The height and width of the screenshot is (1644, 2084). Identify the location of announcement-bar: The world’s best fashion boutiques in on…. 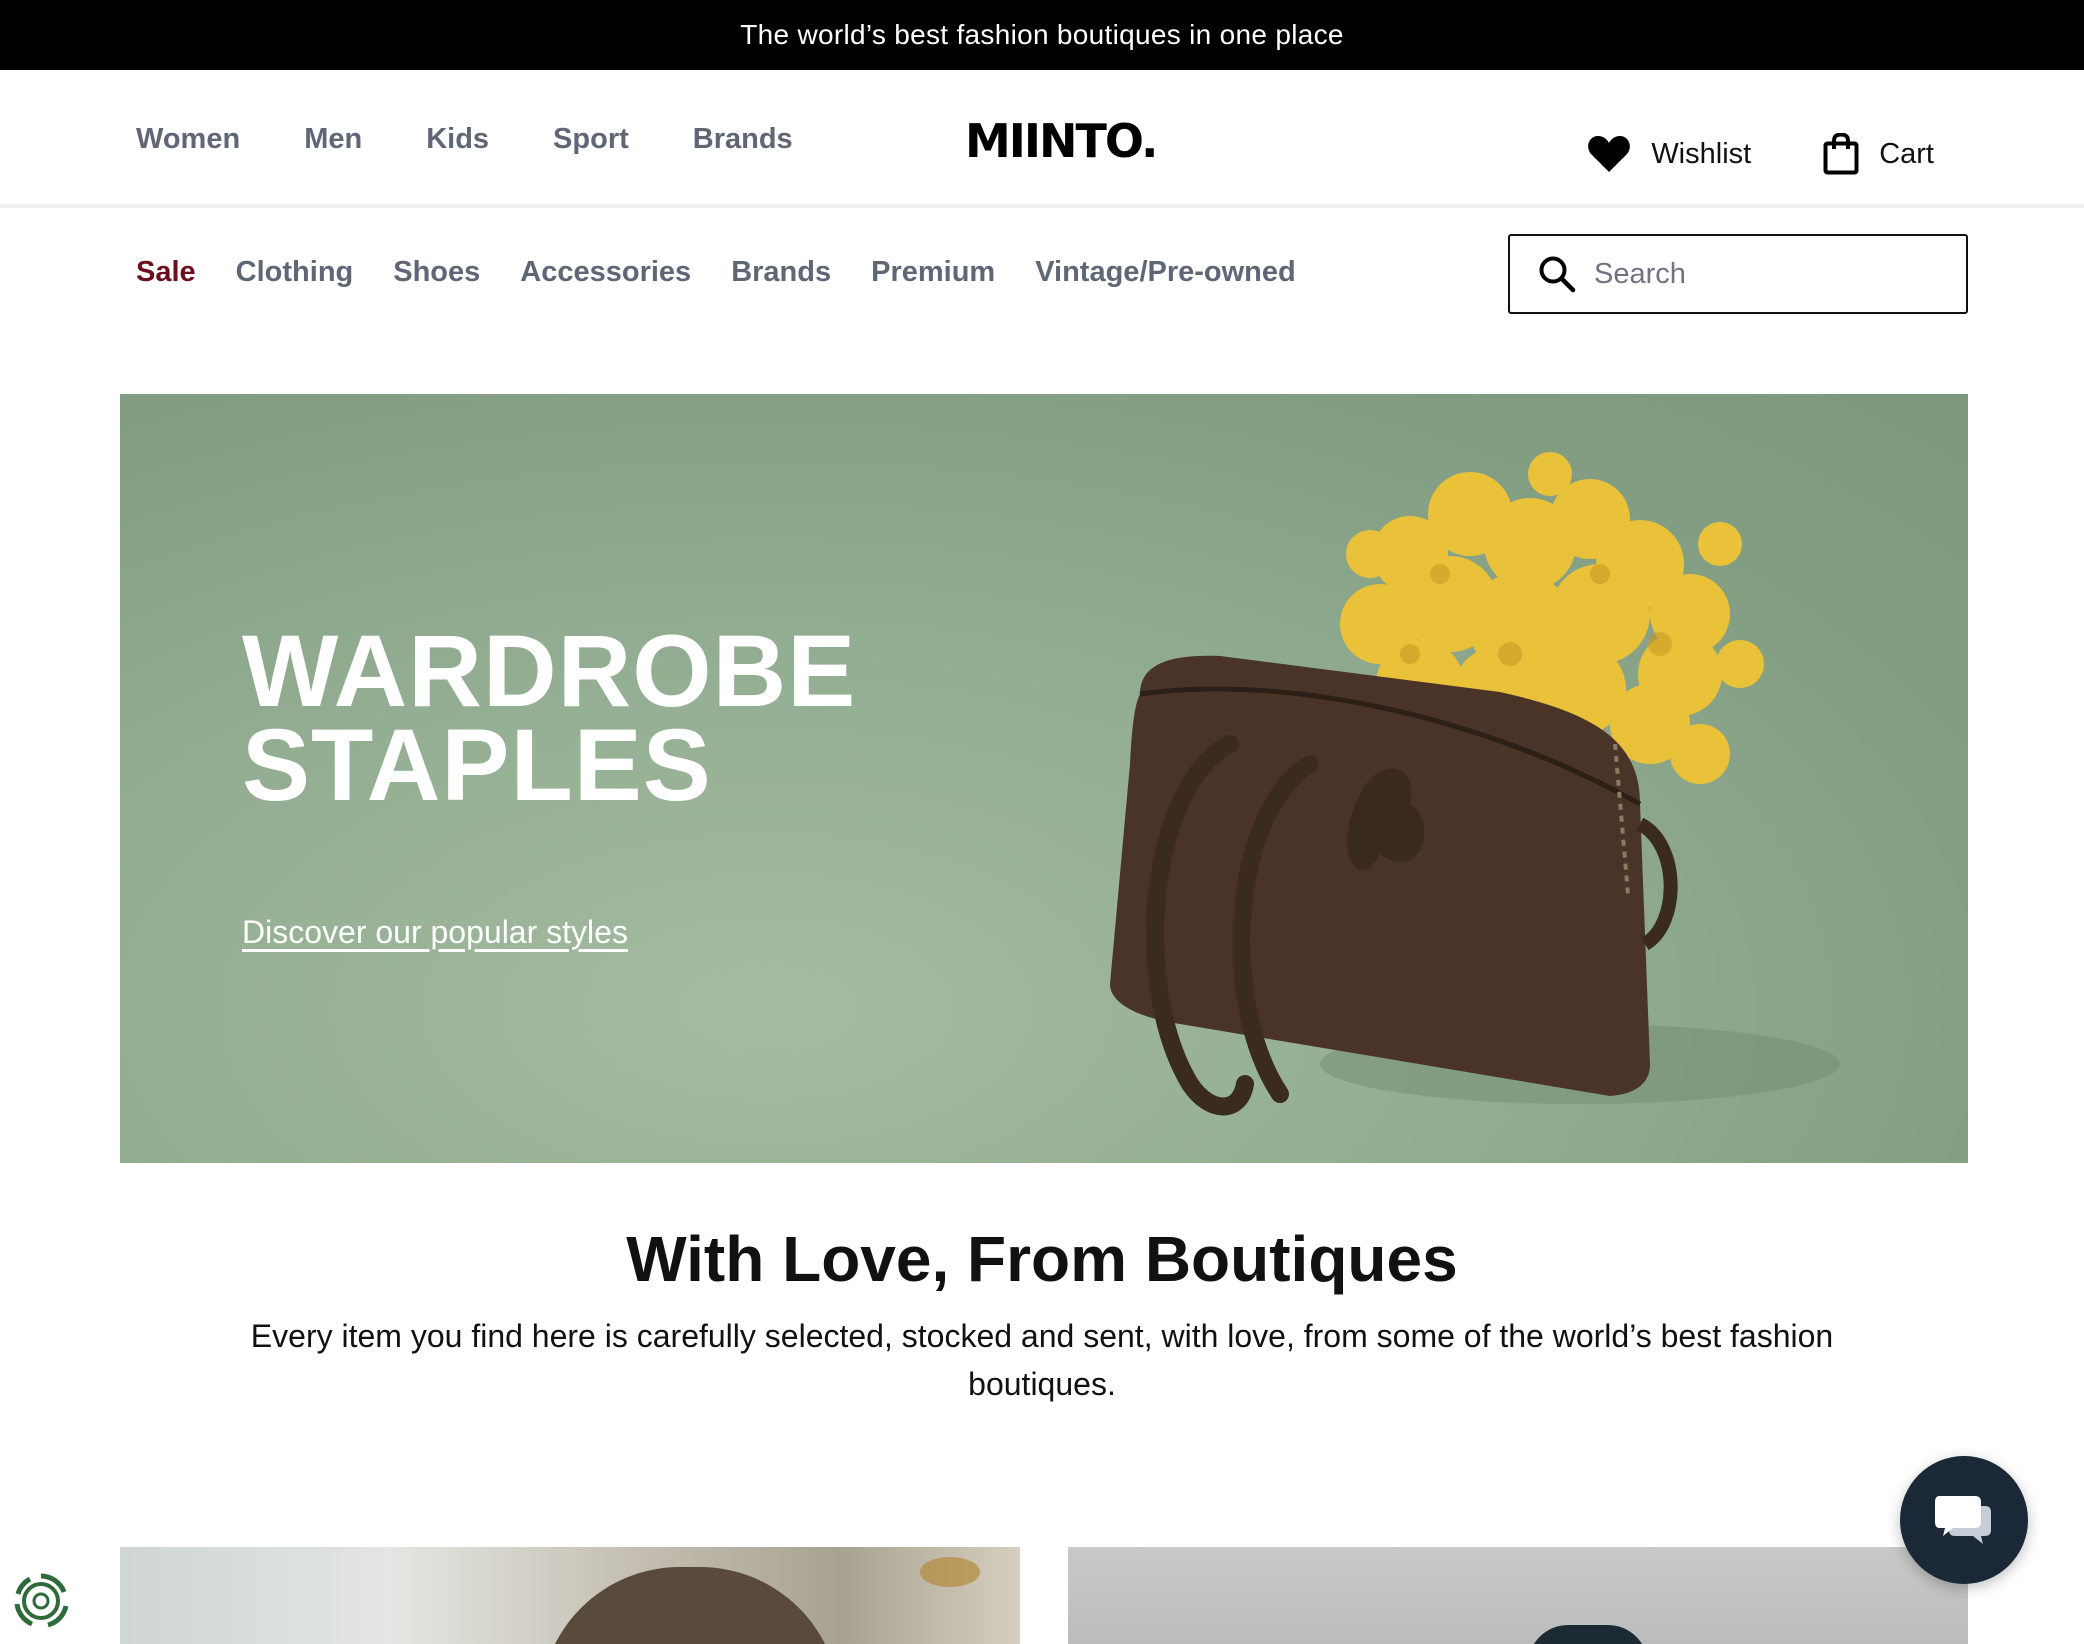
(1042, 35).